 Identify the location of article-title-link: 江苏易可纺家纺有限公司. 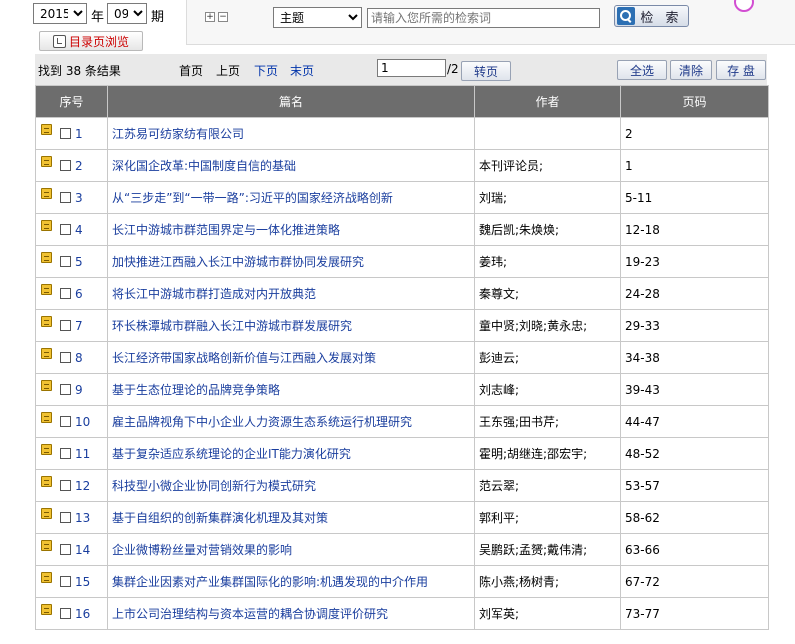
(178, 134).